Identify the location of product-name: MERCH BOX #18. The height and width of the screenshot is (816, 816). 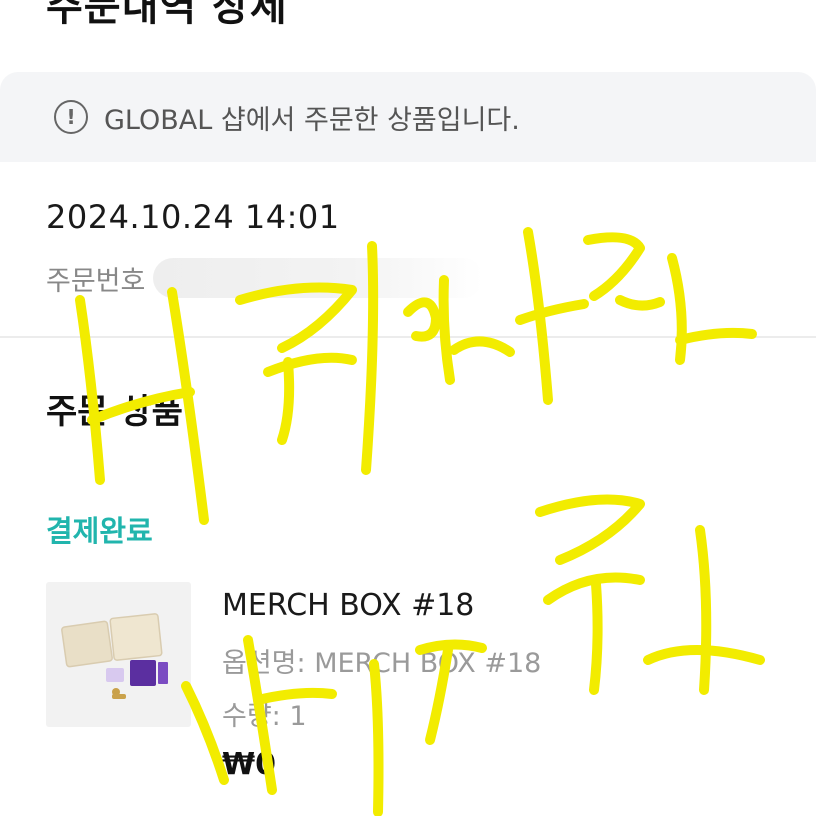
(381, 605).